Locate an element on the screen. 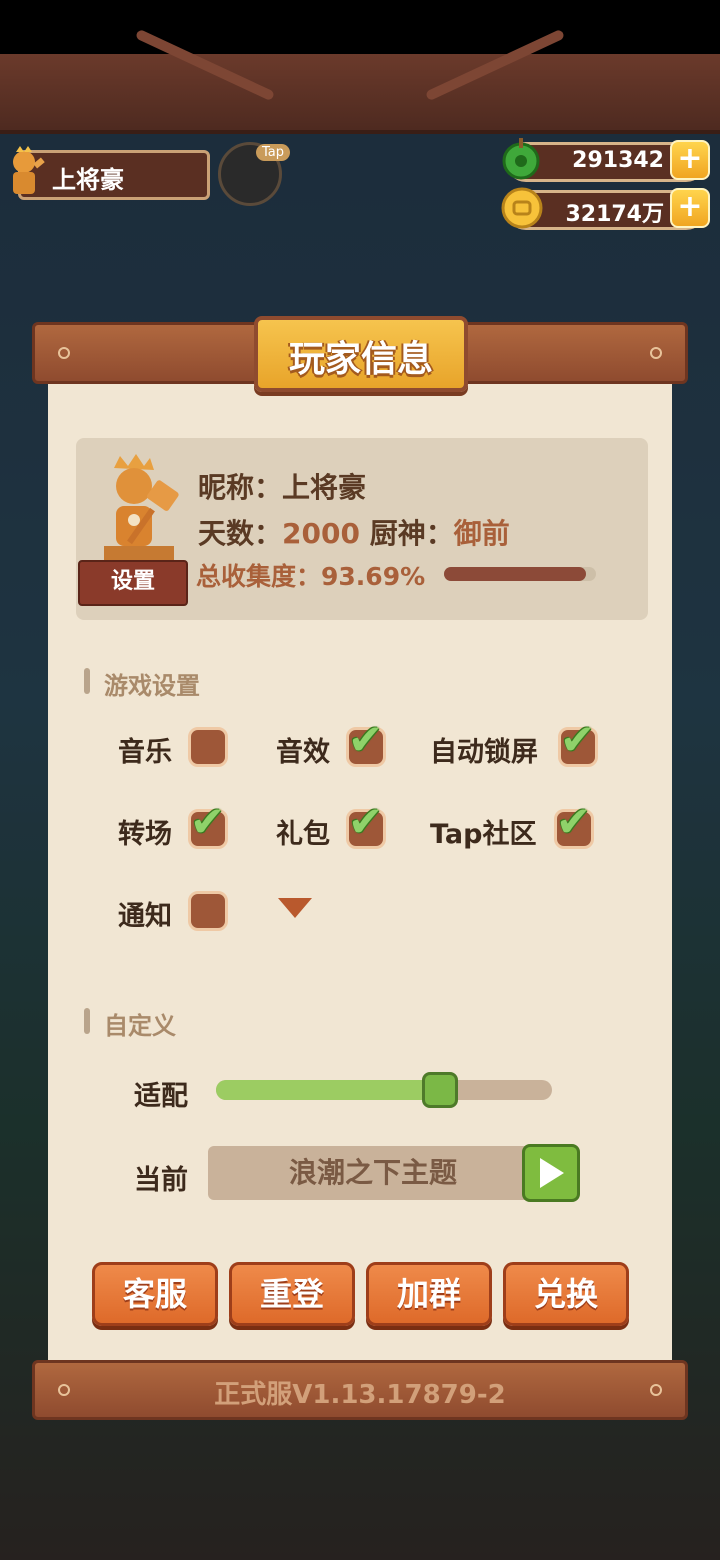 This screenshot has height=1560, width=720. customer-service-button: 客服 is located at coordinates (155, 1294).